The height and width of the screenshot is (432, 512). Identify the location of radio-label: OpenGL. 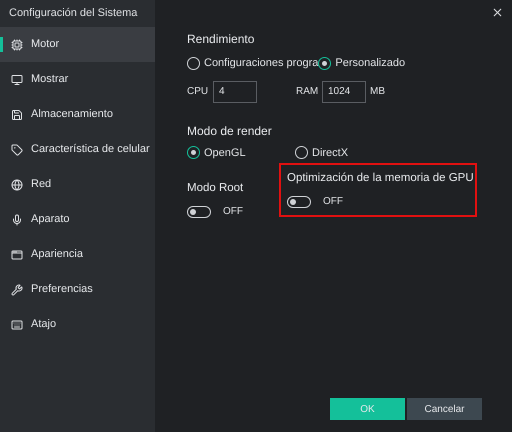
(225, 153).